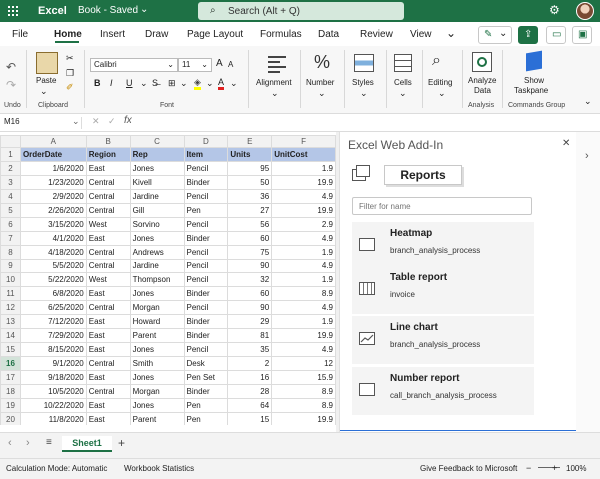  Describe the element at coordinates (53, 405) in the screenshot. I see `cell: 10/22/2020` at that location.